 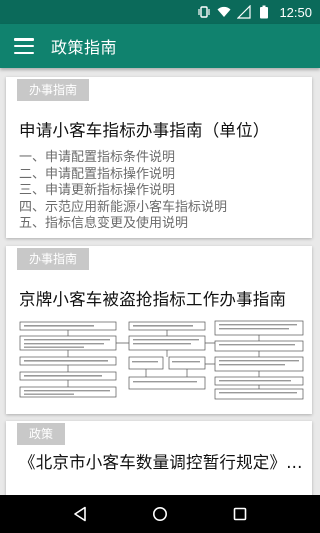 What do you see at coordinates (80, 514) in the screenshot?
I see `back-icon` at bounding box center [80, 514].